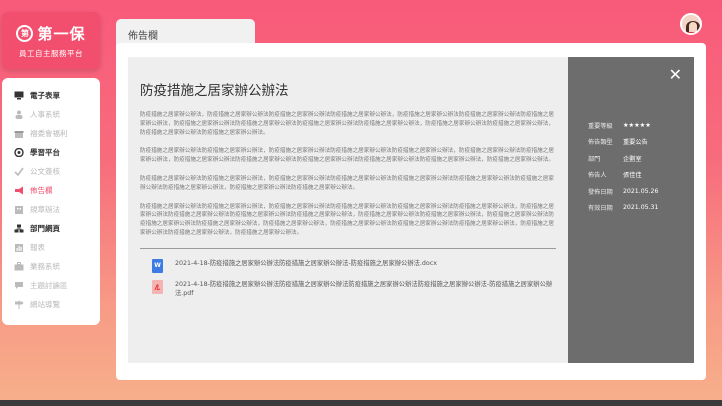 This screenshot has width=722, height=406. I want to click on book-icon, so click(19, 152).